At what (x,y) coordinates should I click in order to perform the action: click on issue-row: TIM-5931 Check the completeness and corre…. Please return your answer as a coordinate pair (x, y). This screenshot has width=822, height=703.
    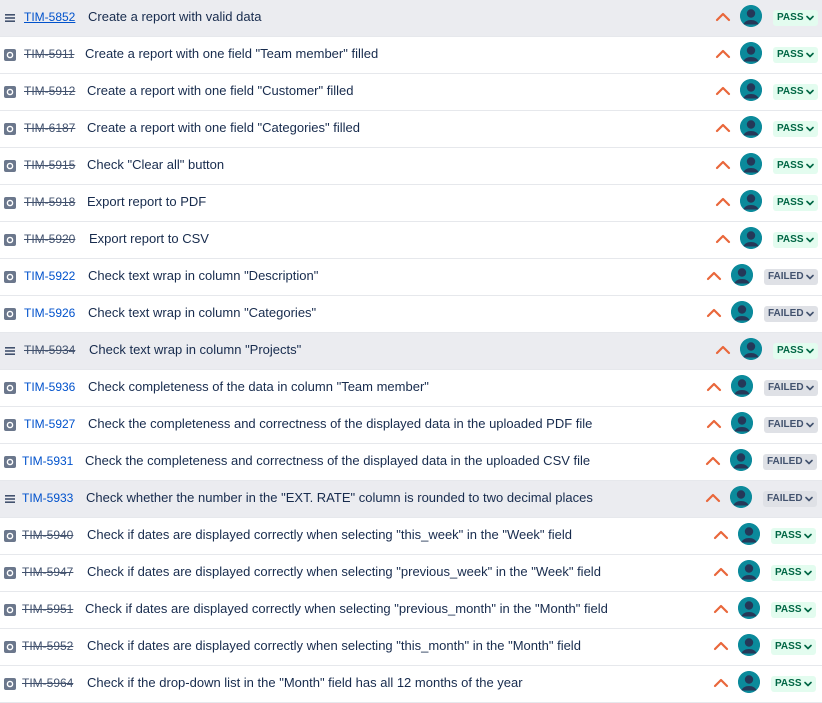
    Looking at the image, I should click on (411, 462).